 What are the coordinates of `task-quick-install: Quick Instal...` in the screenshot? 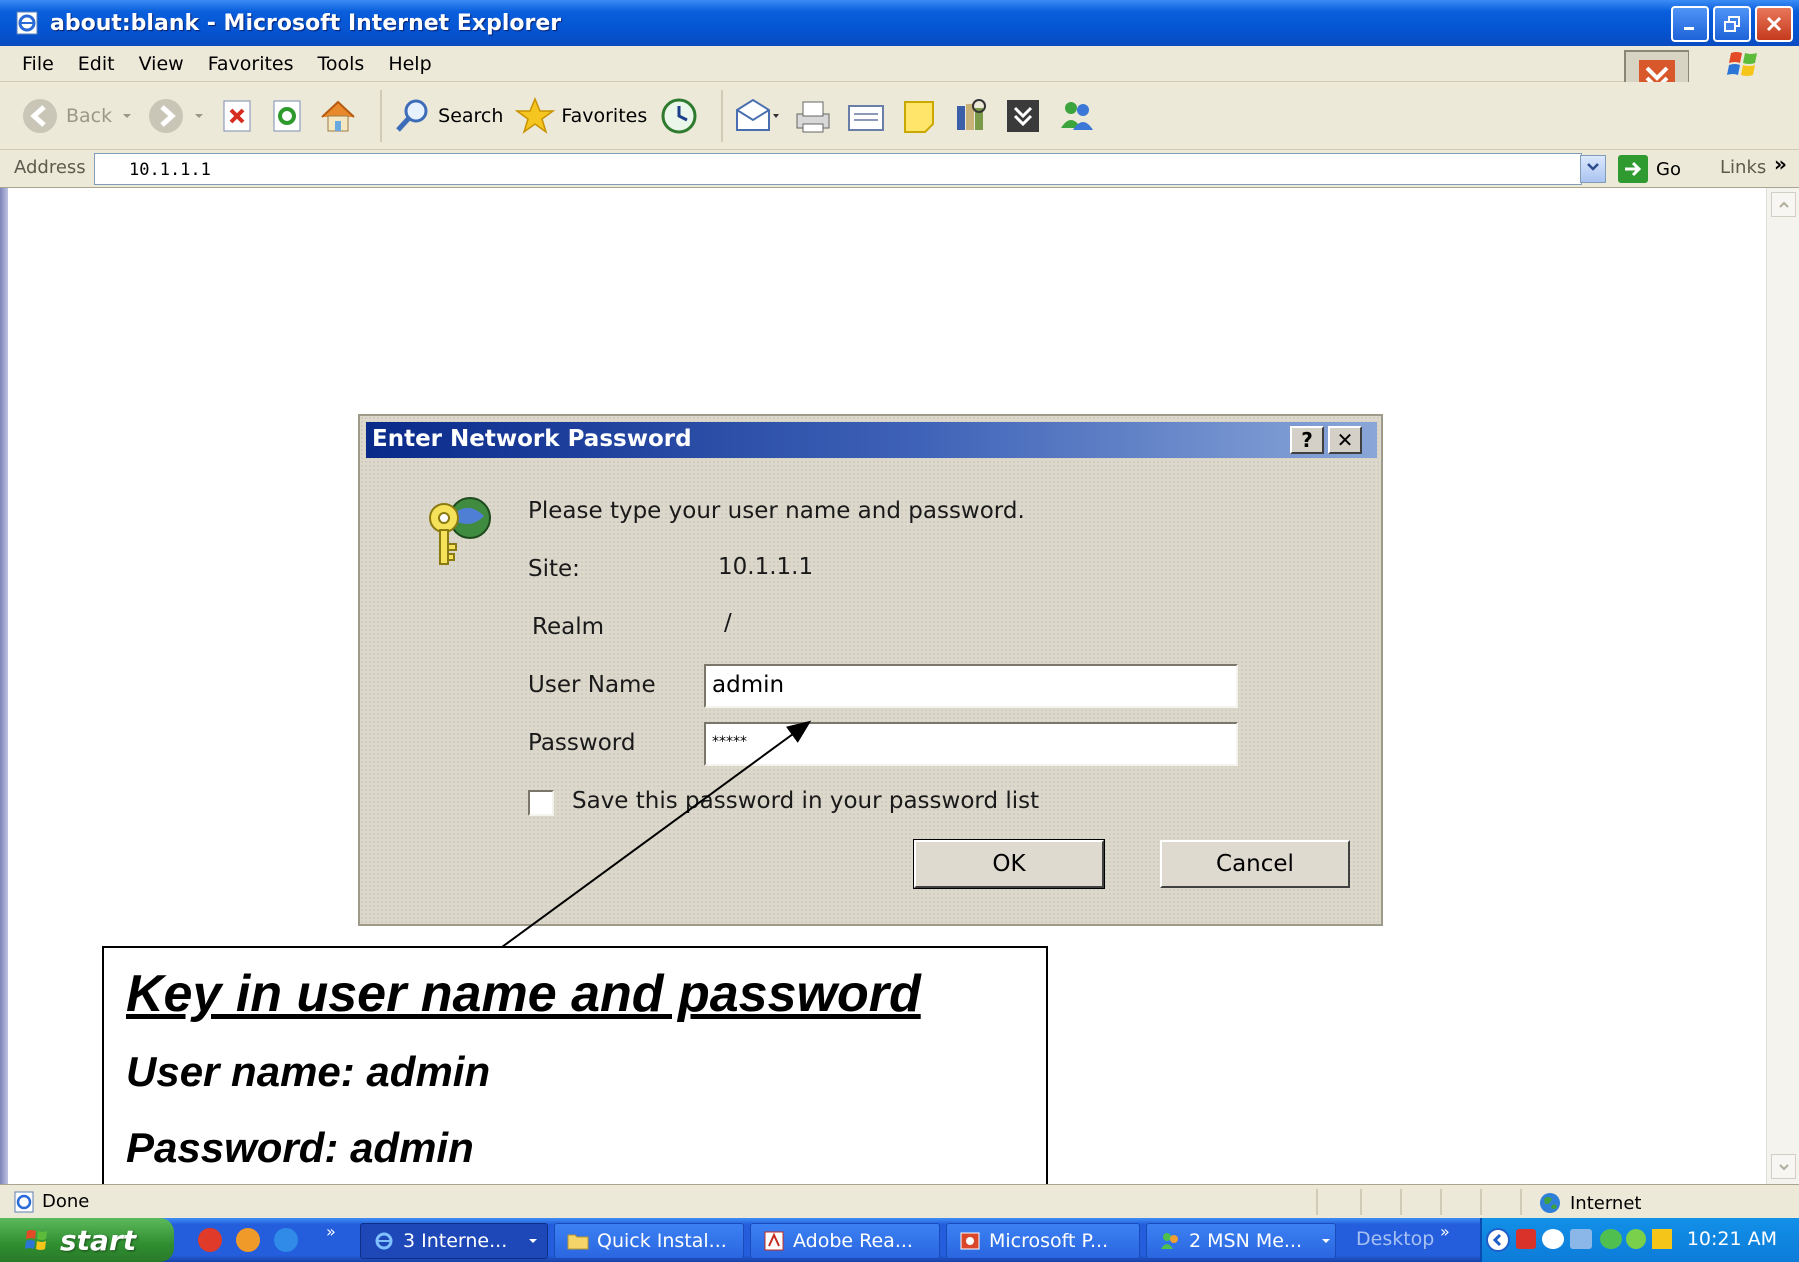 It's located at (649, 1241).